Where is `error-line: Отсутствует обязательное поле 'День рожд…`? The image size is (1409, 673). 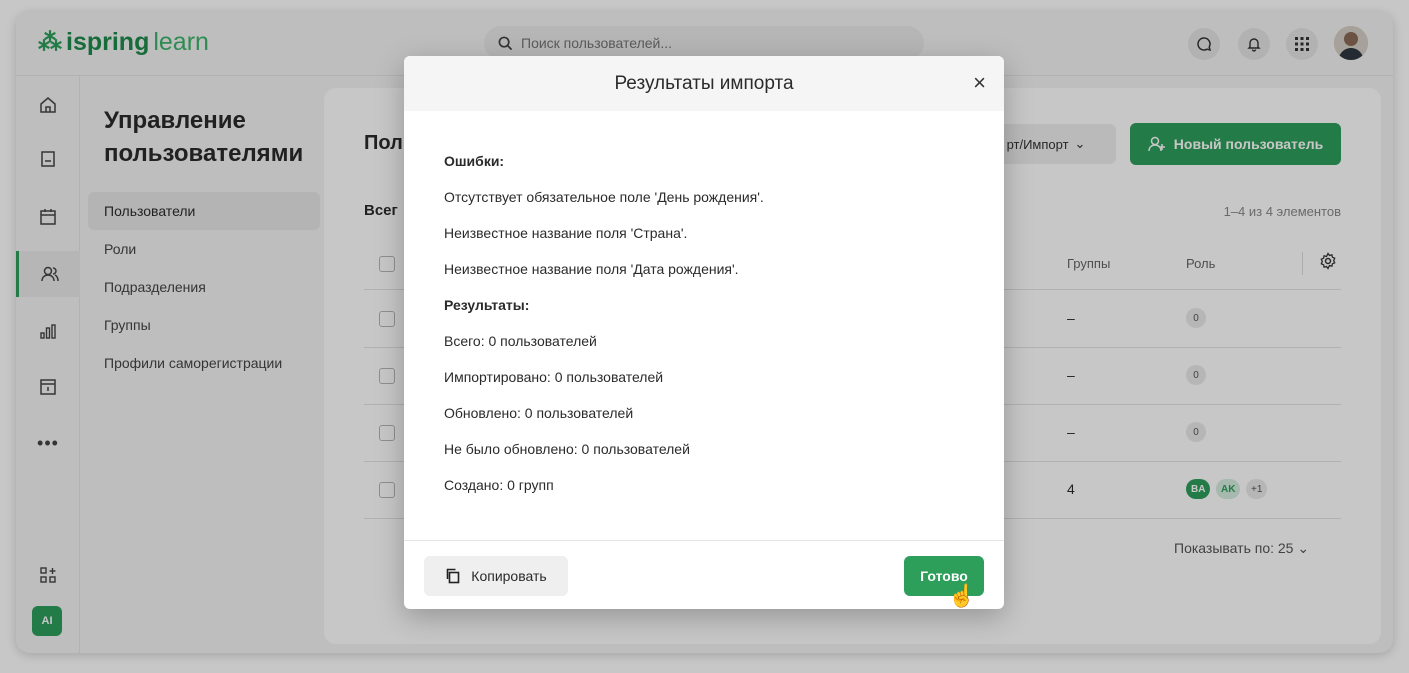 error-line: Отсутствует обязательное поле 'День рожд… is located at coordinates (604, 197).